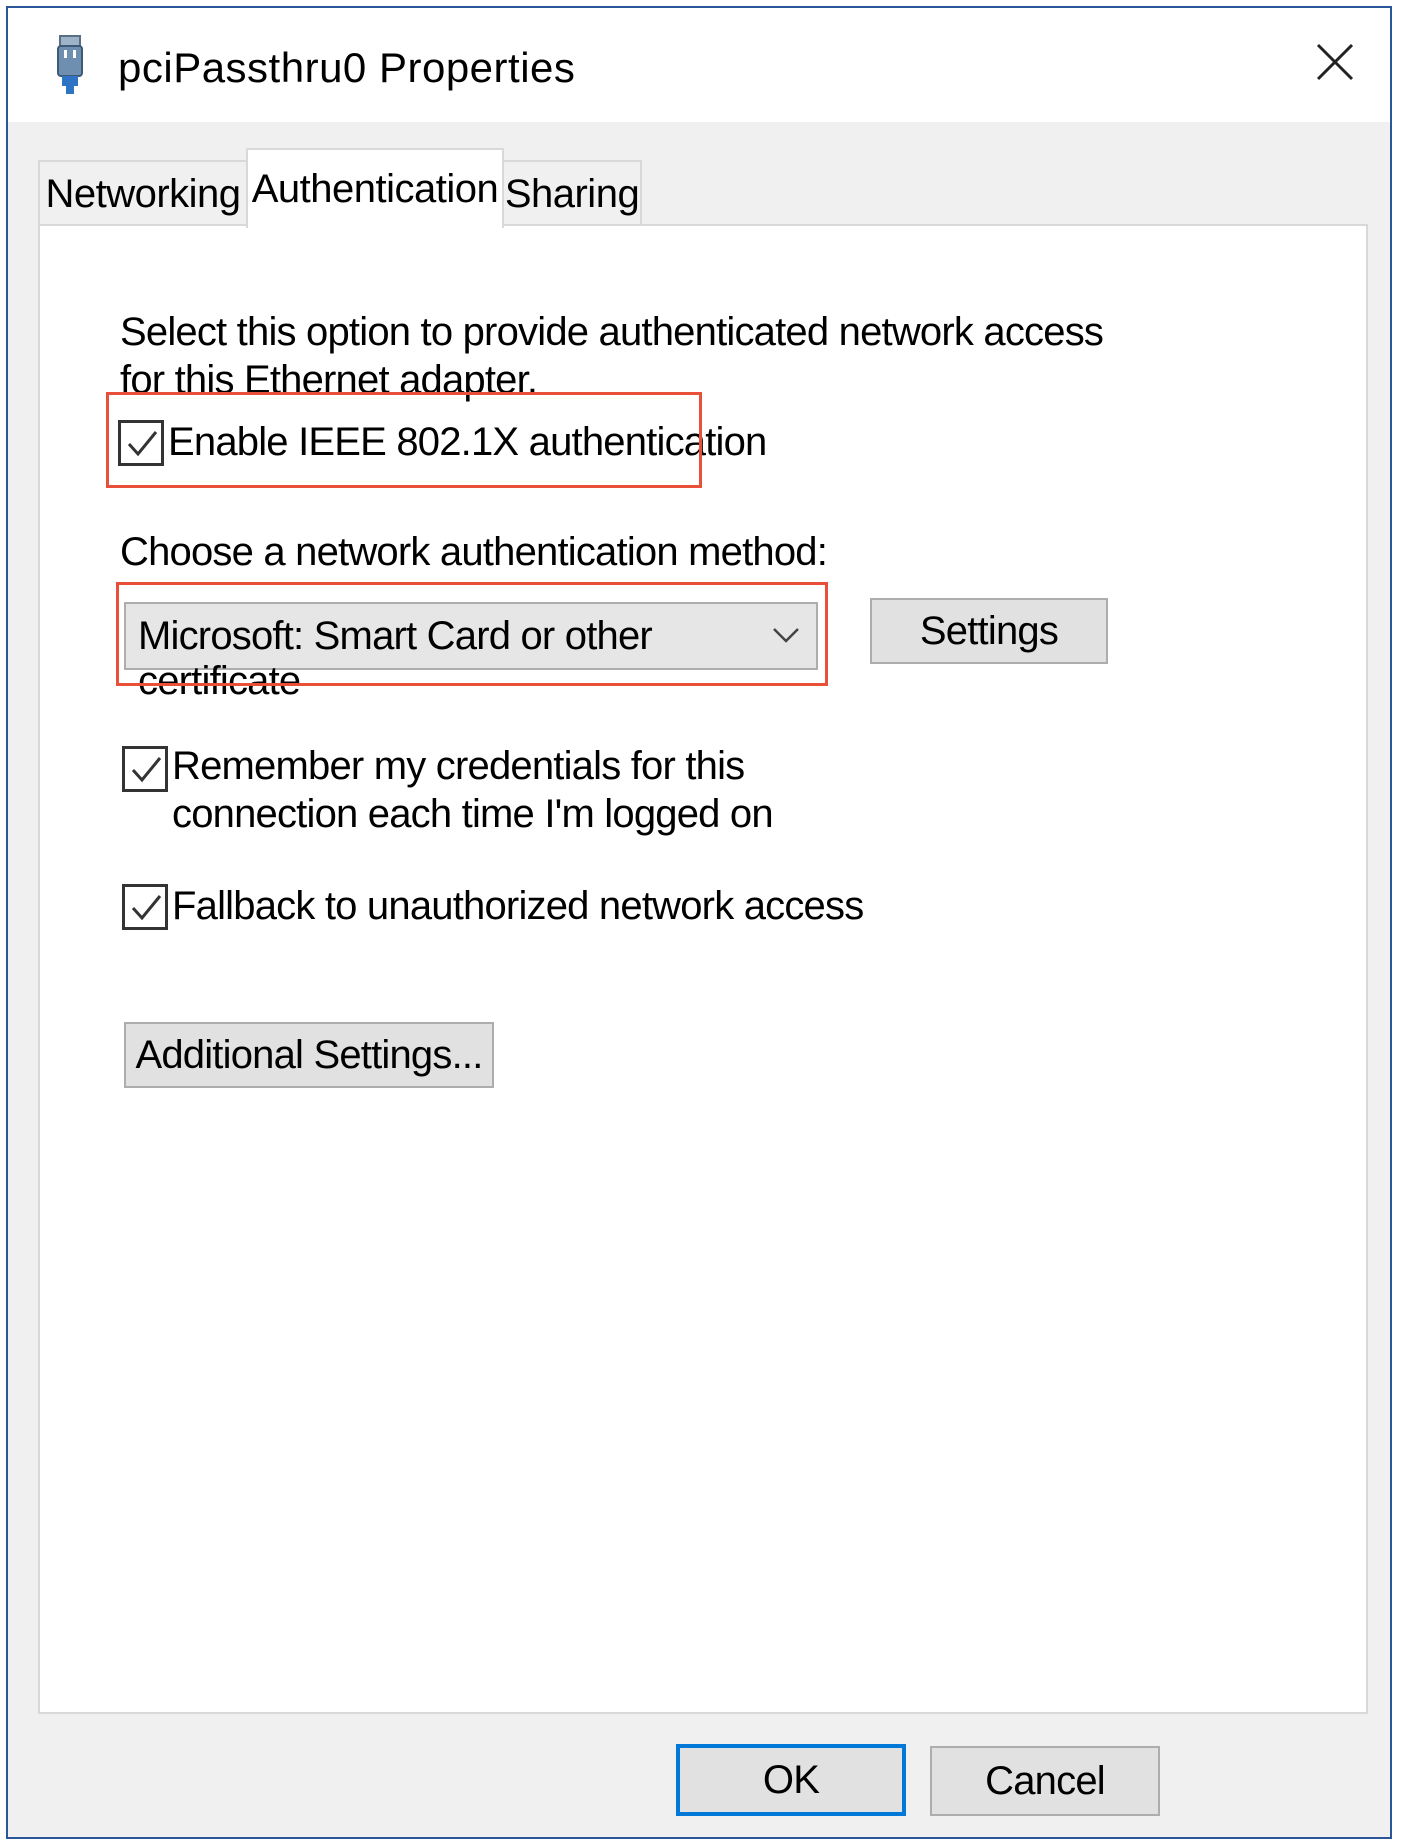 The image size is (1401, 1845). Describe the element at coordinates (1045, 1781) in the screenshot. I see `cancel-button: Cancel` at that location.